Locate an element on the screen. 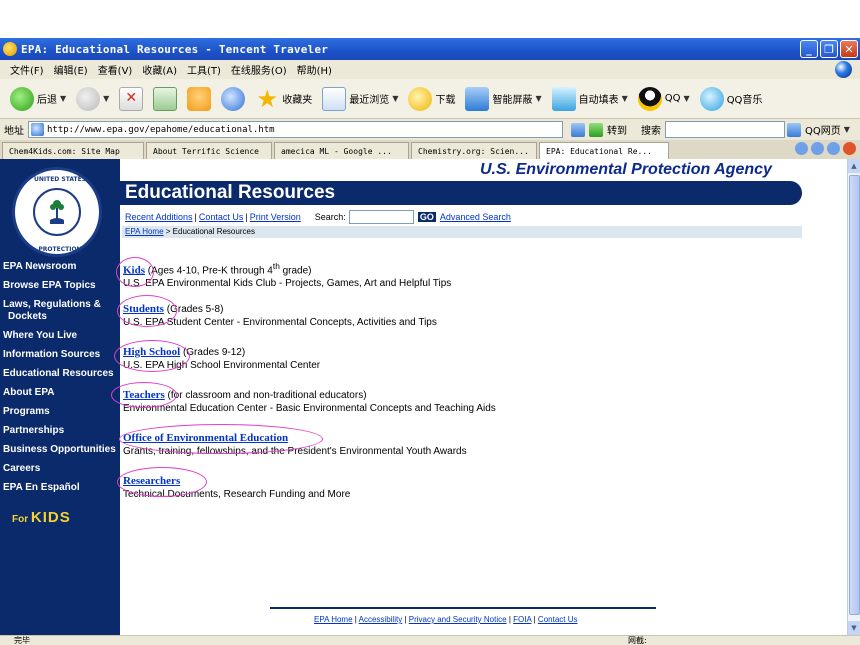 This screenshot has height=645, width=860. nav-epa-newsroom: EPA Newsroom is located at coordinates (60, 267).